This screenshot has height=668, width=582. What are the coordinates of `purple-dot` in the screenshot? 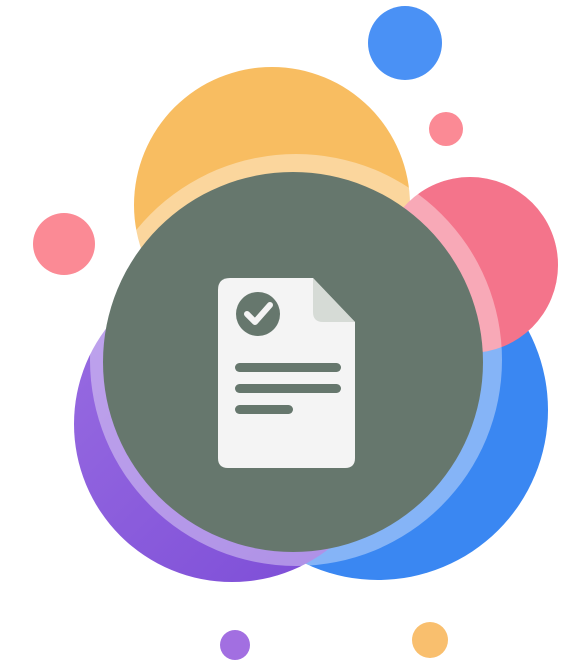 It's located at (235, 645).